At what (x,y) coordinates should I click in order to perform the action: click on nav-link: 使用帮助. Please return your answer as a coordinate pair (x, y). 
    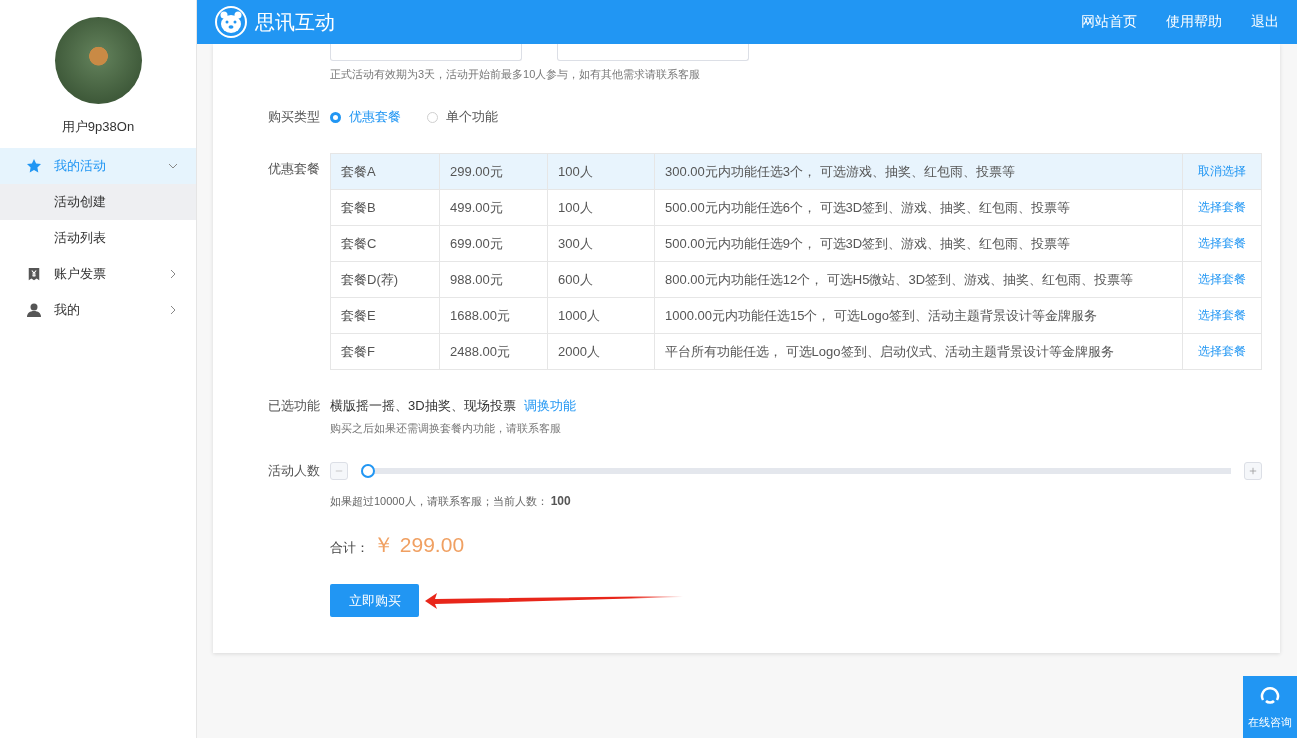
    Looking at the image, I should click on (1194, 22).